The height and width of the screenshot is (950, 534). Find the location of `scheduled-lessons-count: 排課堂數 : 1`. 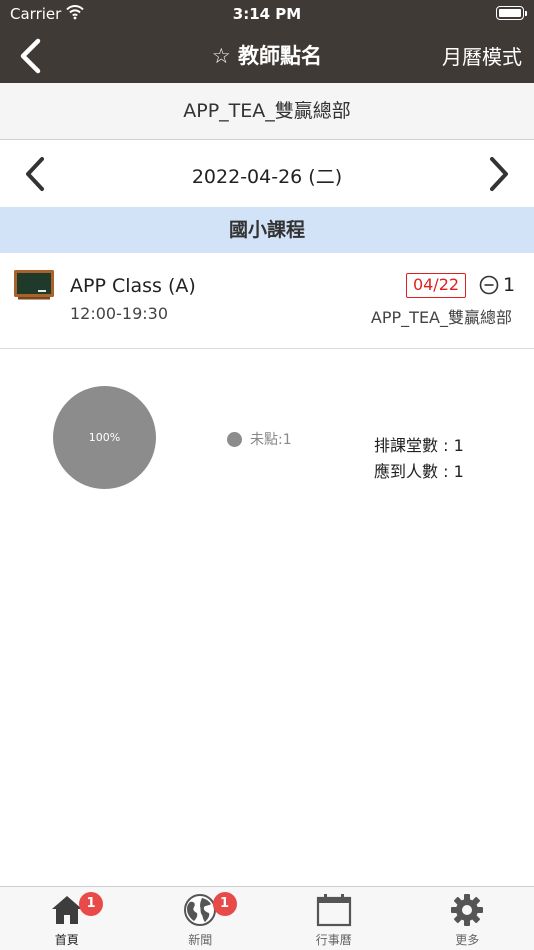

scheduled-lessons-count: 排課堂數 : 1 is located at coordinates (419, 445).